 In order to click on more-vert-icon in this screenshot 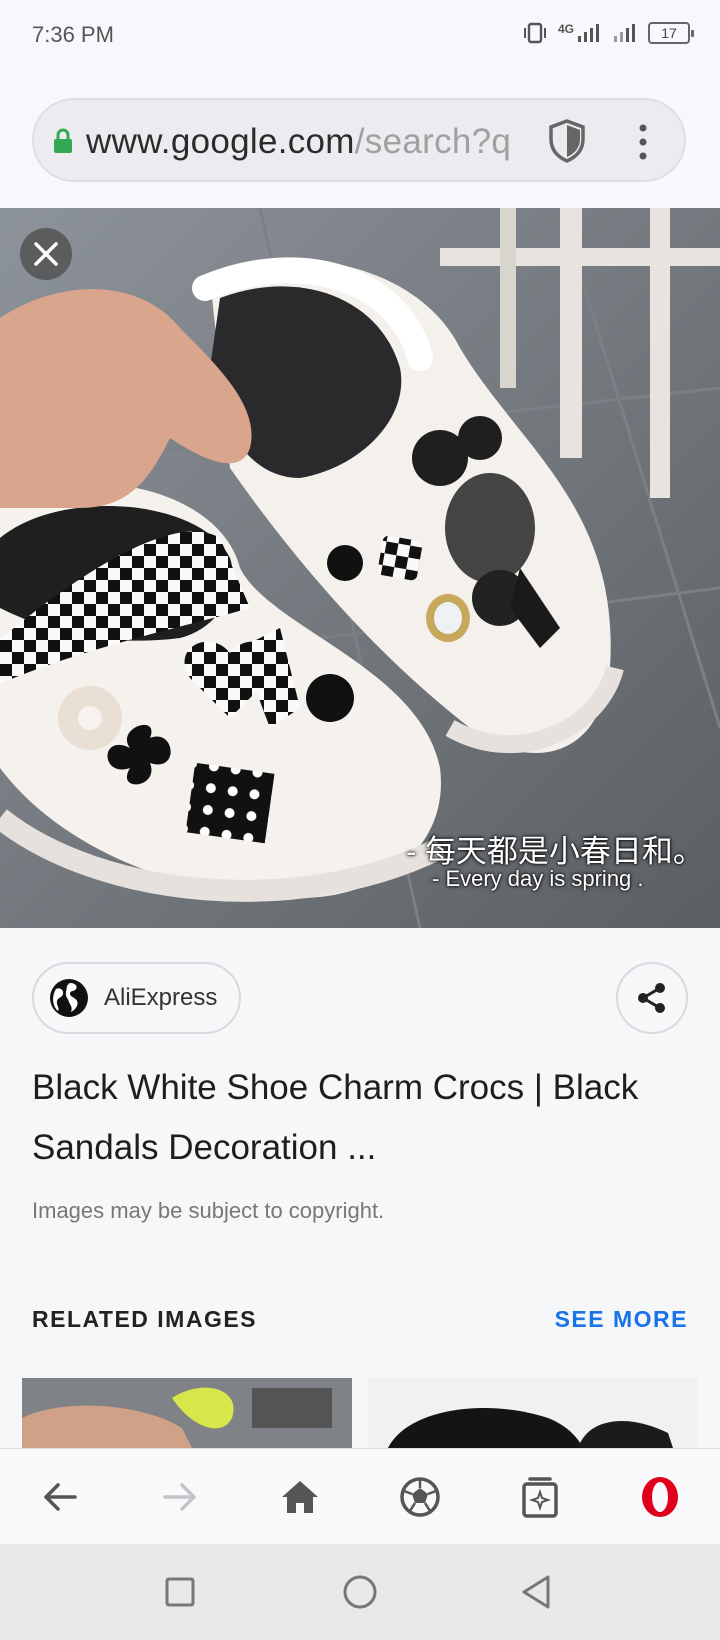, I will do `click(643, 142)`.